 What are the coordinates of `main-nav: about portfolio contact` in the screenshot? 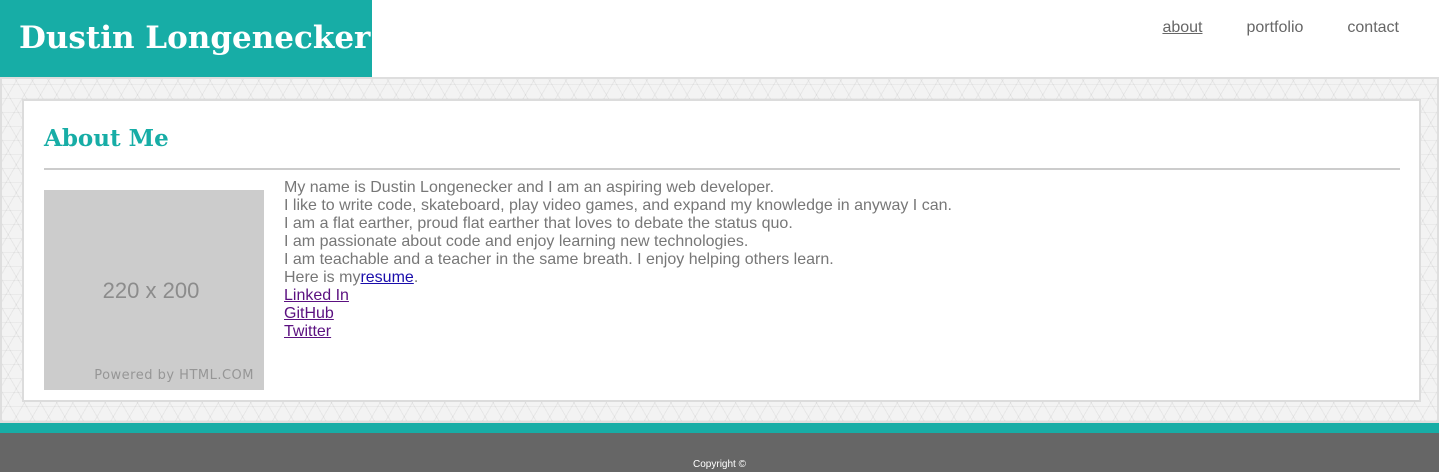 It's located at (1280, 28).